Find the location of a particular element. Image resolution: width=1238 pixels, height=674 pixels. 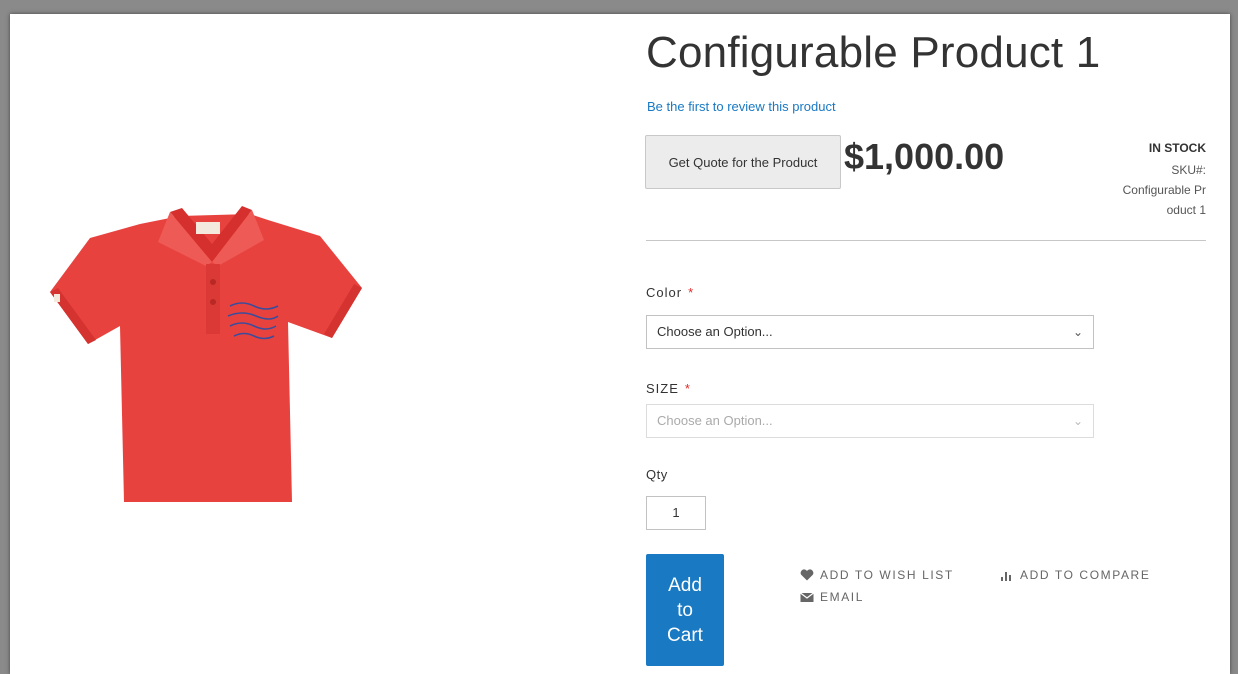

sku-value: Configurable Product 1 is located at coordinates (1164, 200).